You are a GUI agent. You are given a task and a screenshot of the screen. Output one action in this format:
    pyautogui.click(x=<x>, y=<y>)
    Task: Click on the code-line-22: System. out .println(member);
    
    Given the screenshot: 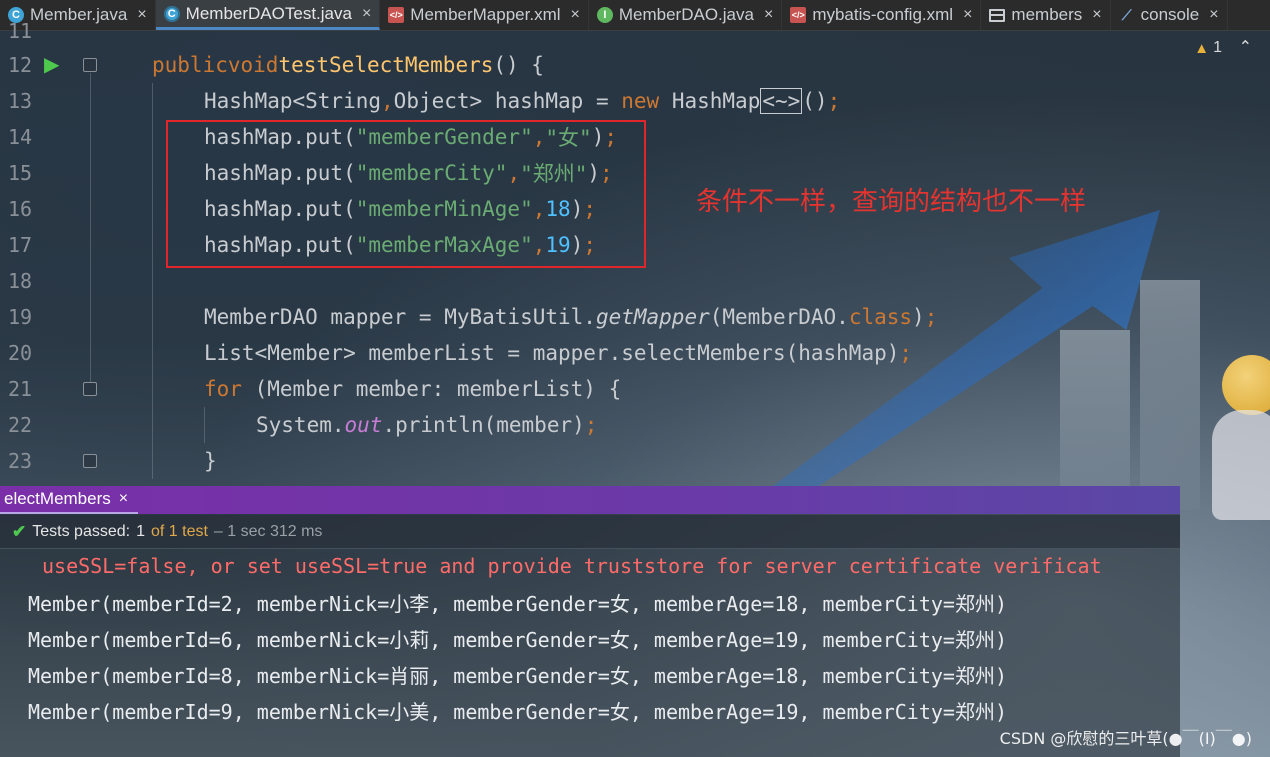 What is the action you would take?
    pyautogui.click(x=426, y=425)
    